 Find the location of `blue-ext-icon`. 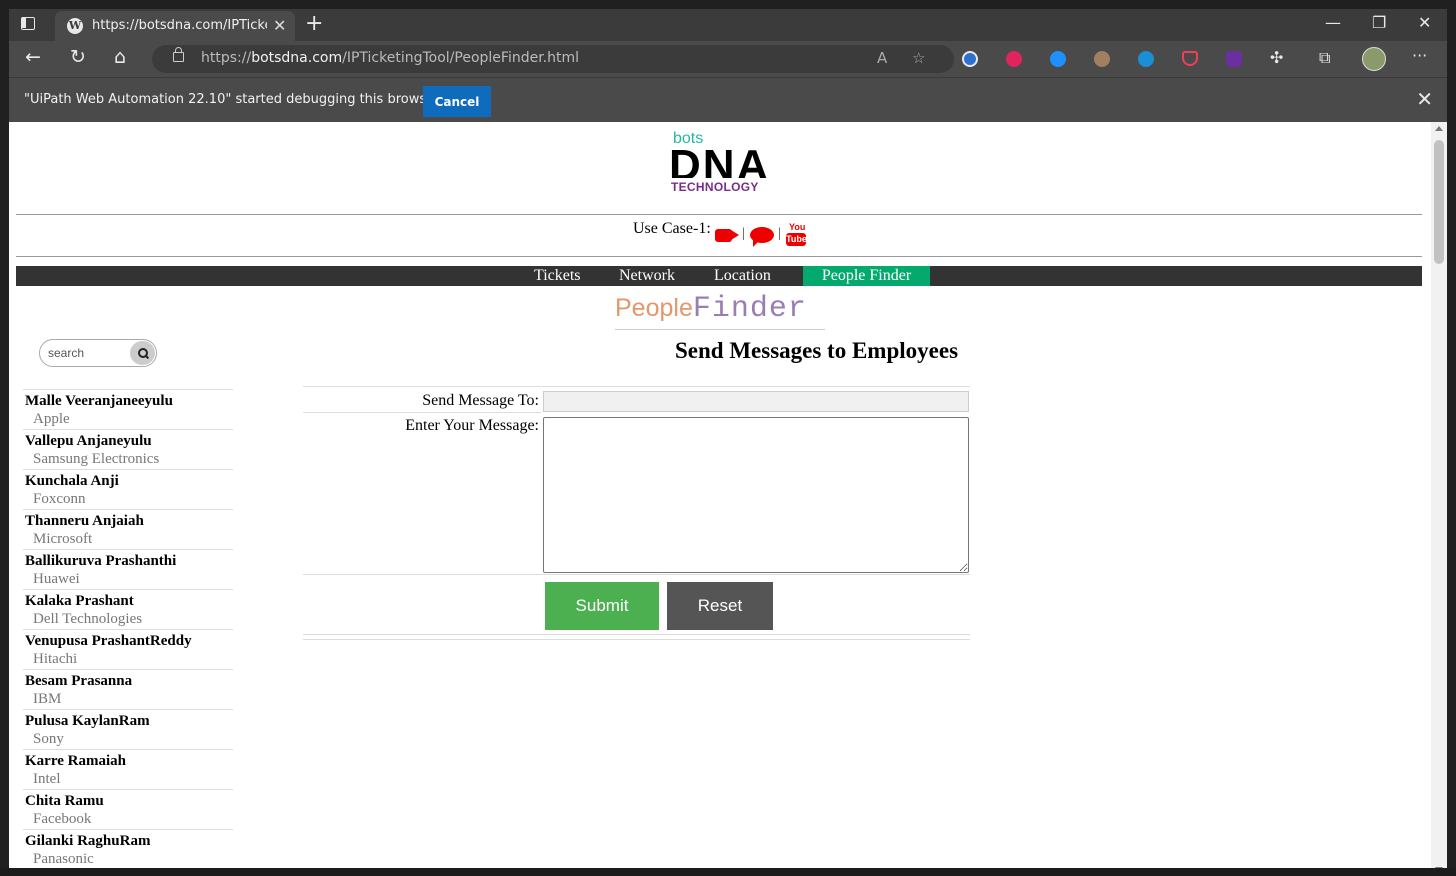

blue-ext-icon is located at coordinates (1146, 59).